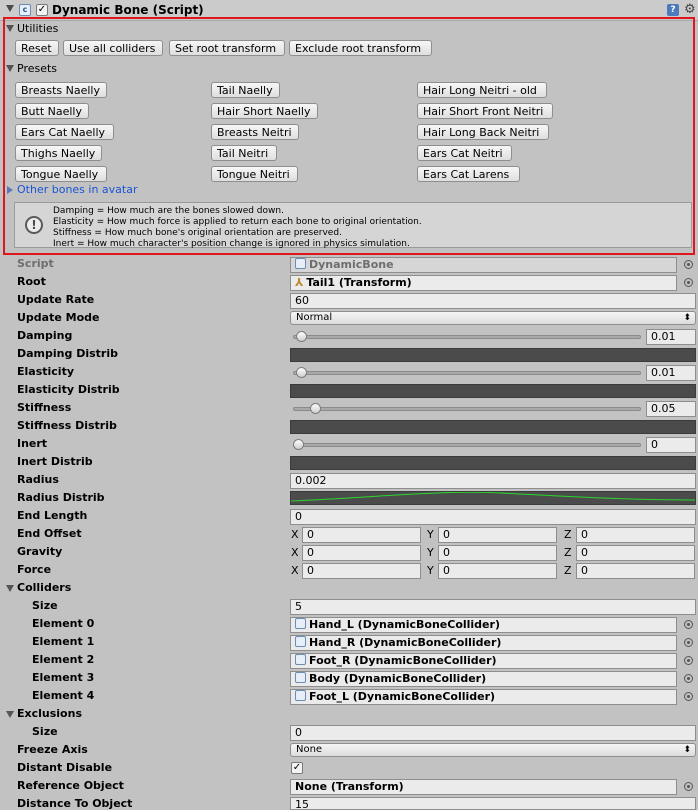 This screenshot has height=810, width=698. Describe the element at coordinates (467, 445) in the screenshot. I see `inert-slider-track` at that location.